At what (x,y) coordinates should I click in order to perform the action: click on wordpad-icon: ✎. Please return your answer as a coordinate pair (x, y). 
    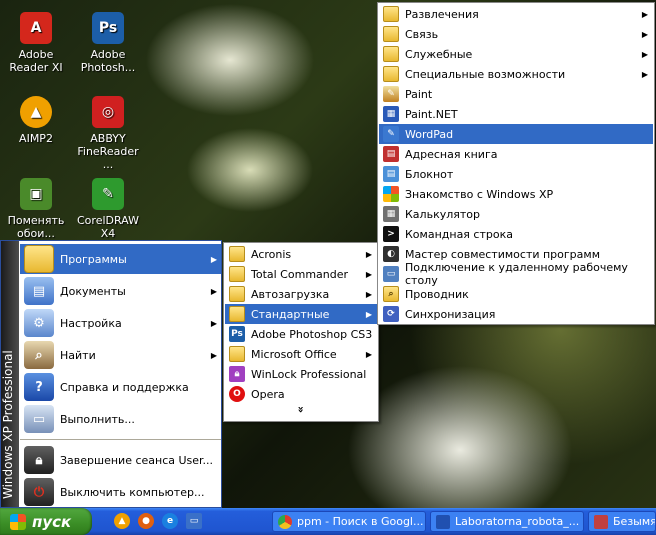
    Looking at the image, I should click on (391, 134).